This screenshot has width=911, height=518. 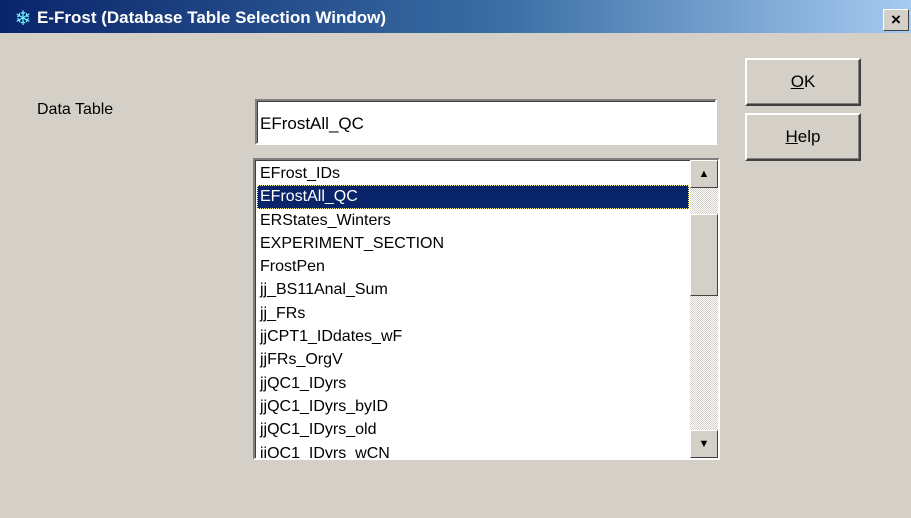 I want to click on ok-button: OK, so click(x=803, y=82).